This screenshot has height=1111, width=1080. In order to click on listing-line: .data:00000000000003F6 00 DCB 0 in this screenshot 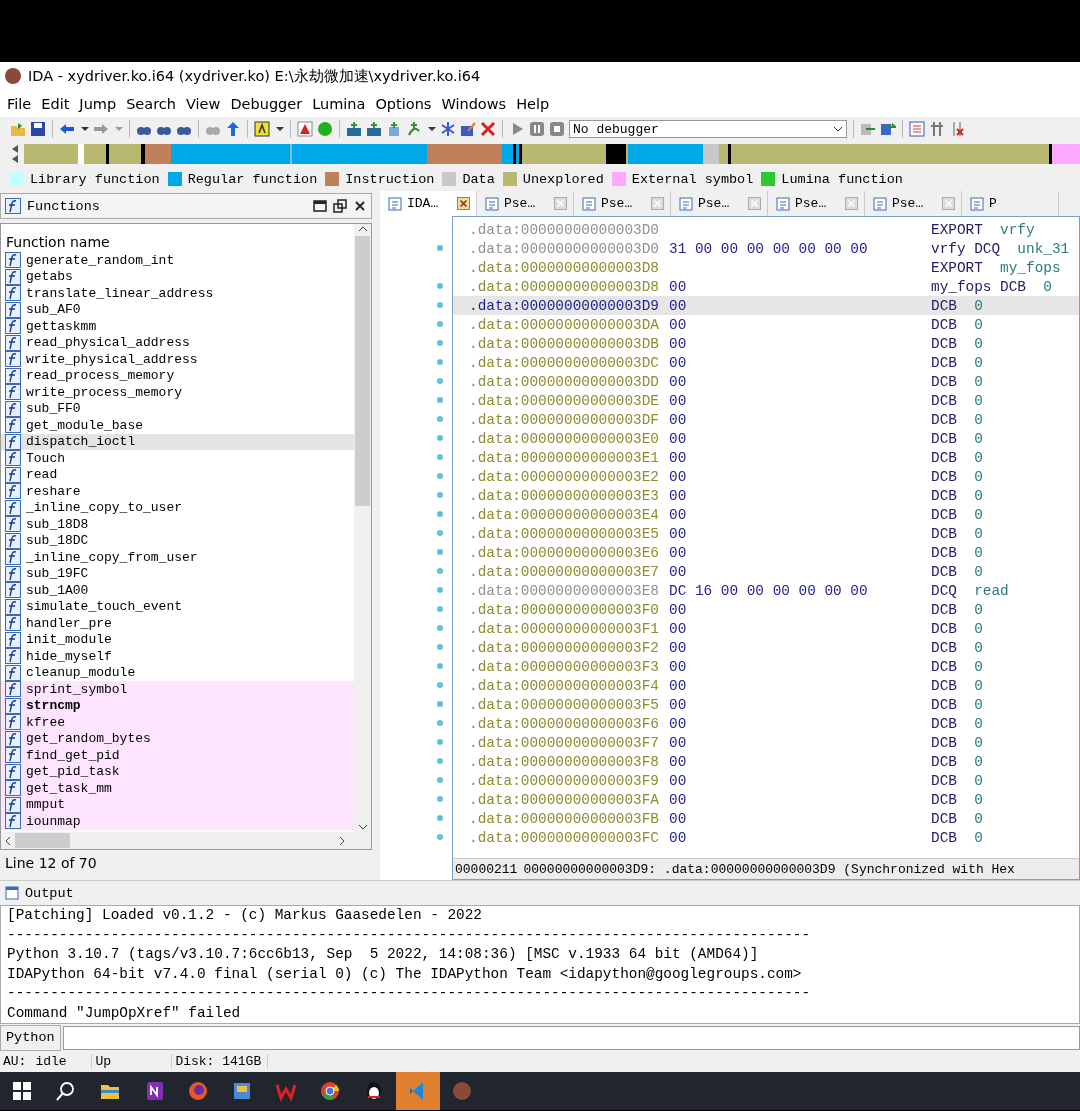, I will do `click(766, 723)`.